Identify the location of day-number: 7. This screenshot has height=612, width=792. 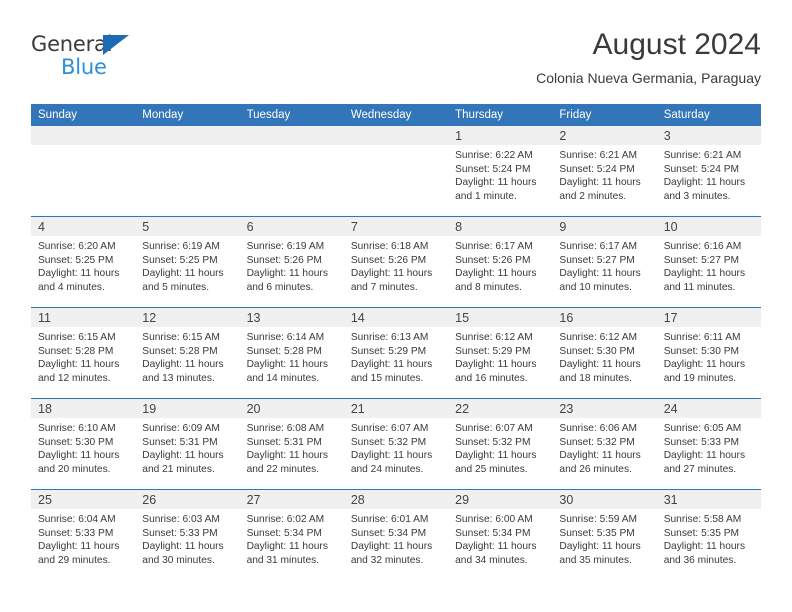
(396, 226).